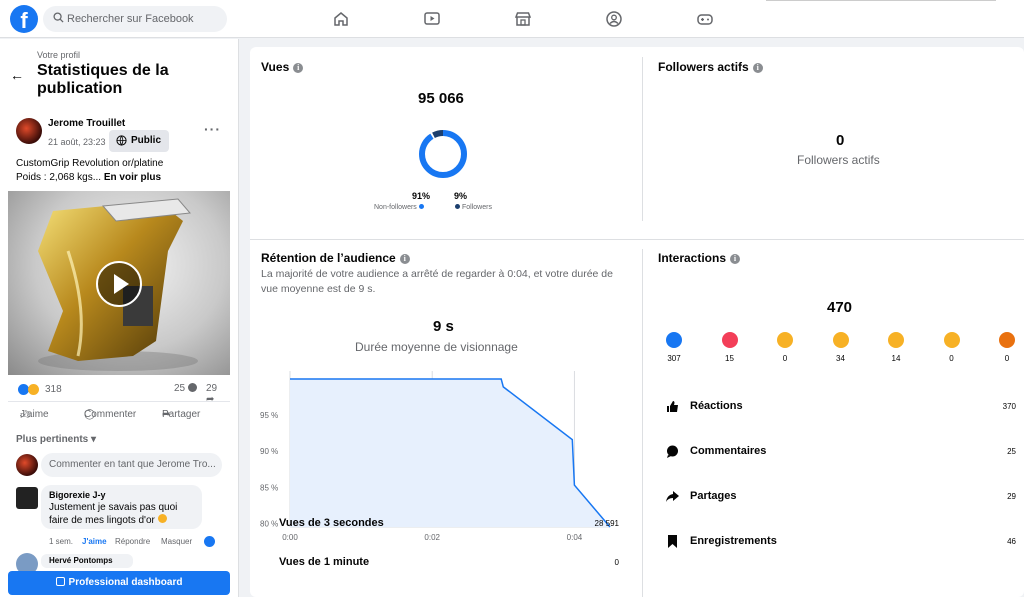  What do you see at coordinates (331, 523) in the screenshot?
I see `row-label: Vues de 3 secondes` at bounding box center [331, 523].